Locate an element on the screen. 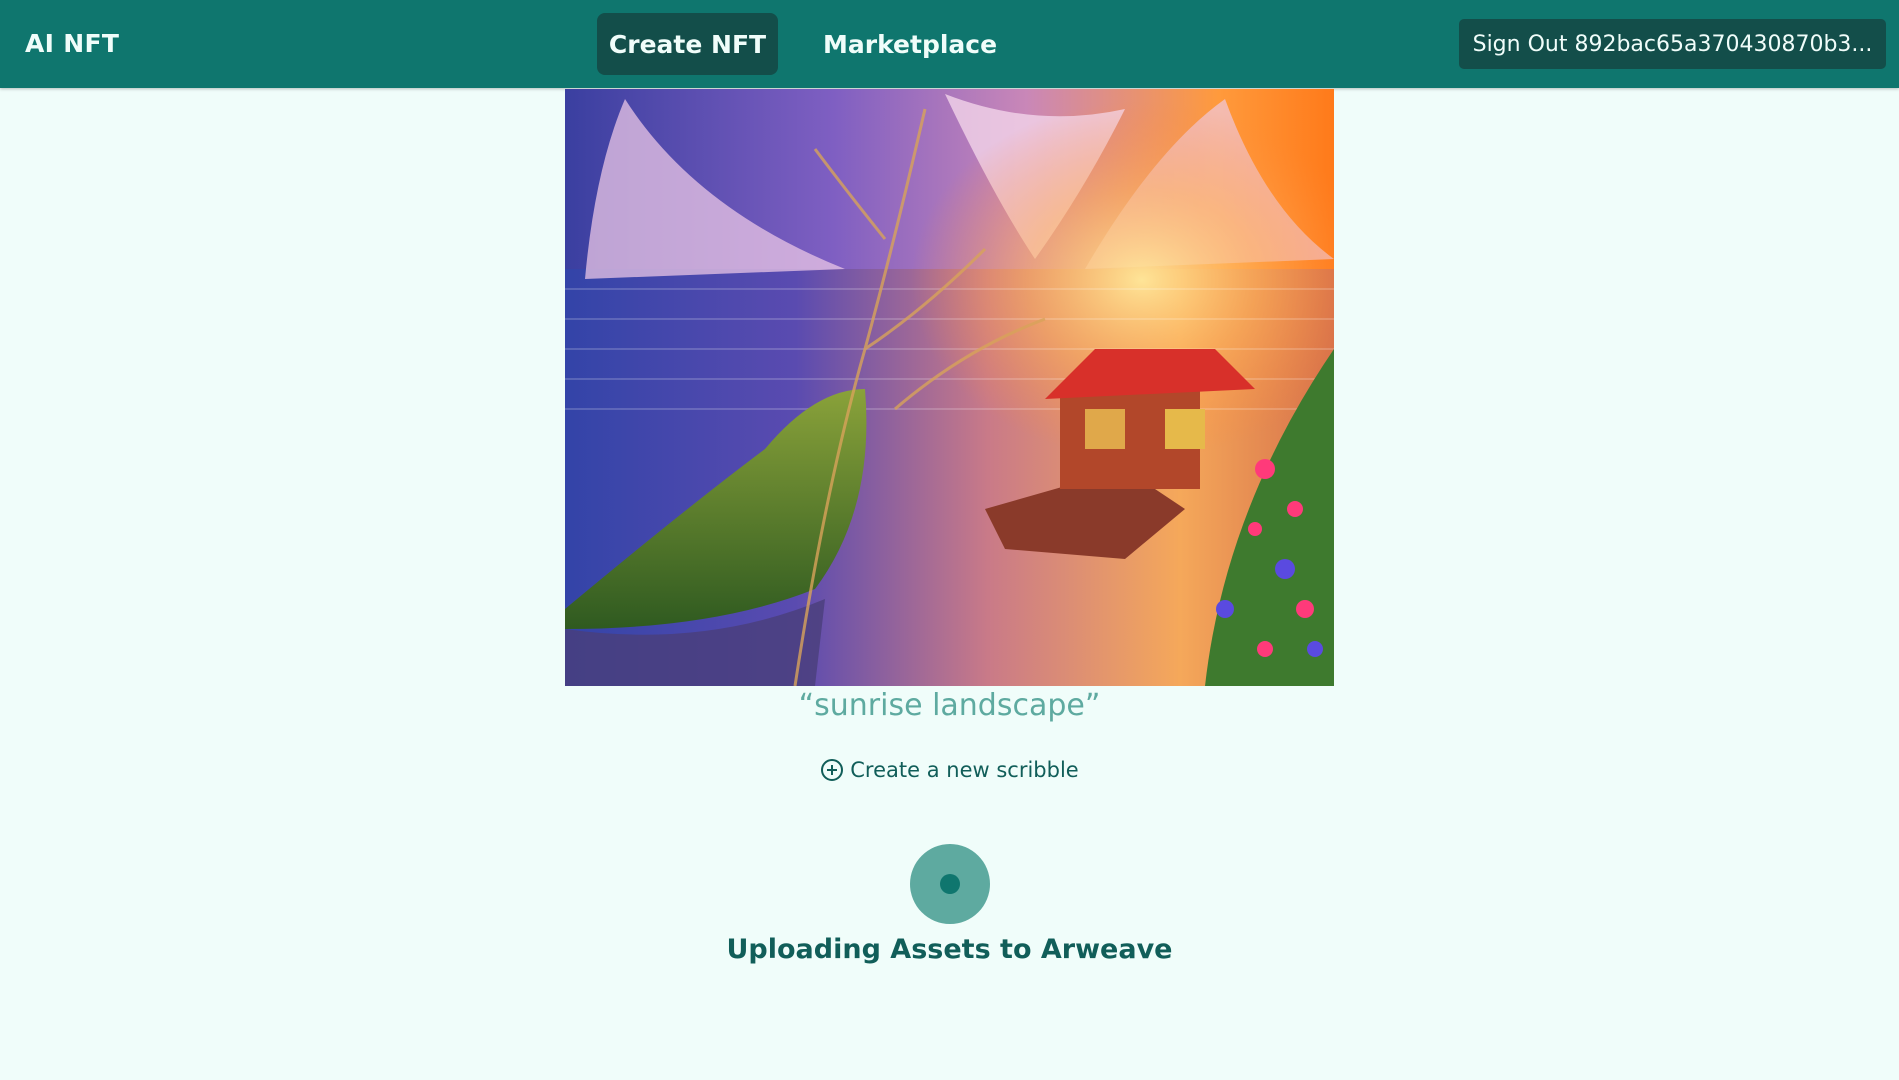  prompt-text: “sunrise landscape” is located at coordinates (949, 705).